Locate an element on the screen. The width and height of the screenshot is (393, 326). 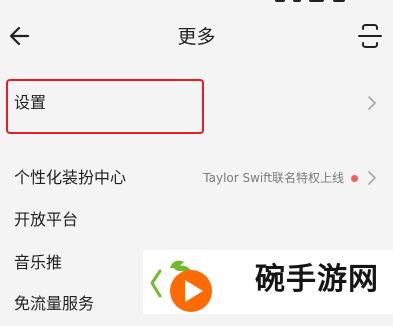
watermark: 碗手游网 is located at coordinates (268, 282).